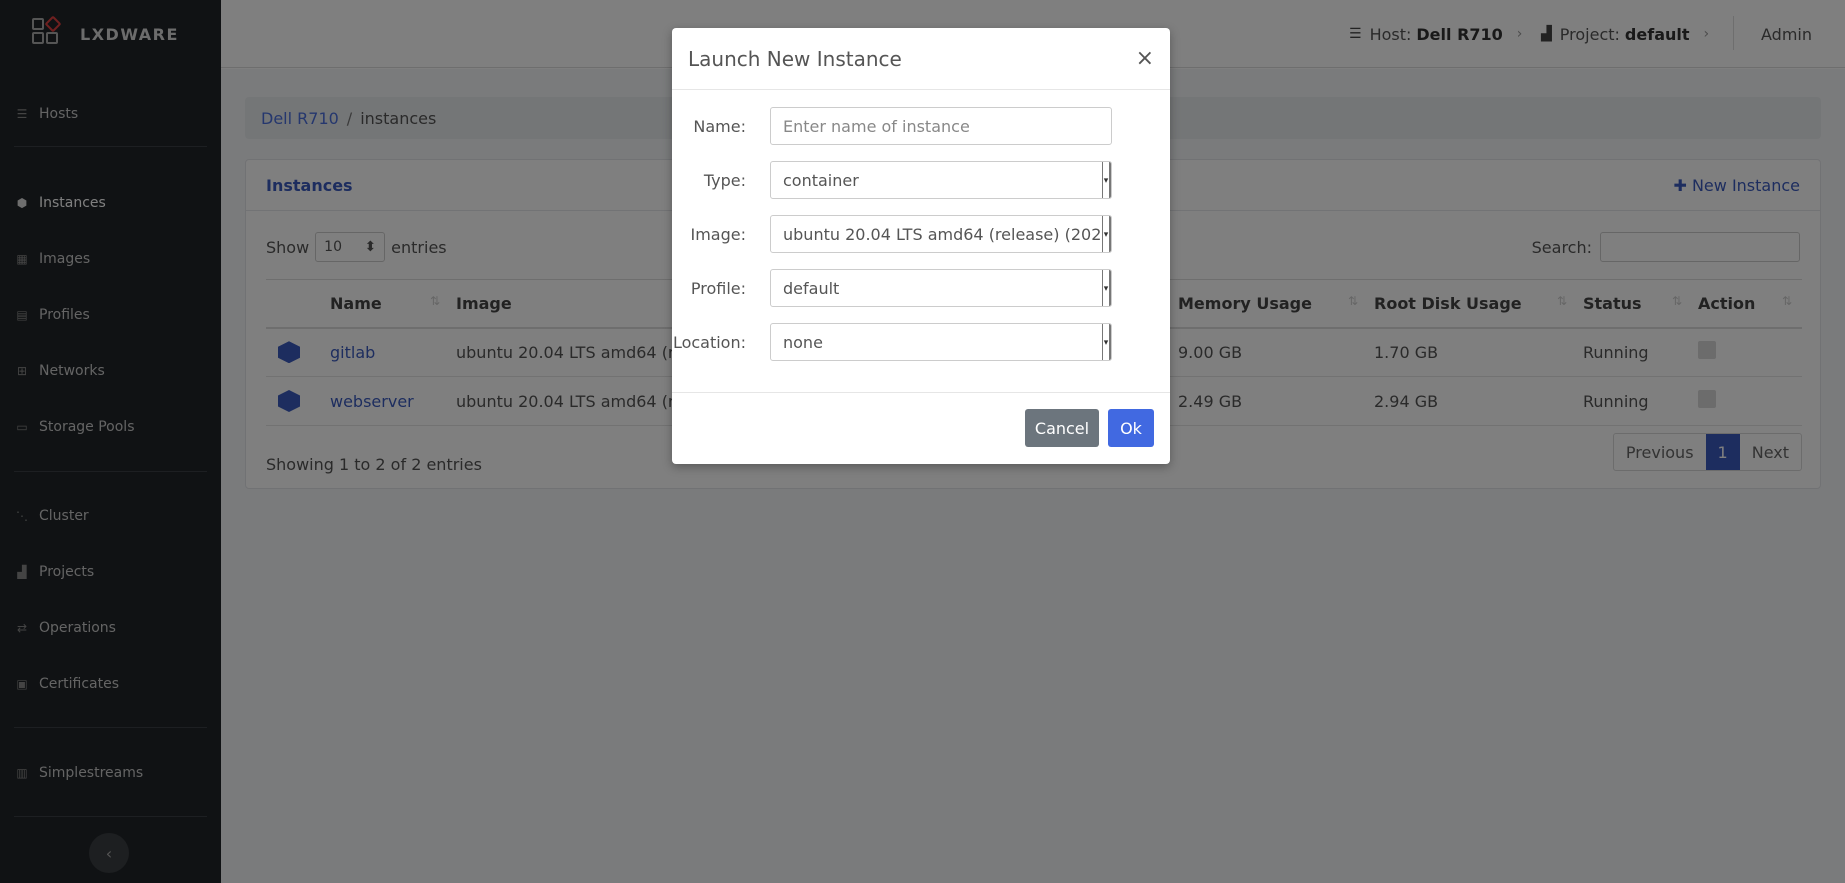  I want to click on image-label: Image:, so click(718, 234).